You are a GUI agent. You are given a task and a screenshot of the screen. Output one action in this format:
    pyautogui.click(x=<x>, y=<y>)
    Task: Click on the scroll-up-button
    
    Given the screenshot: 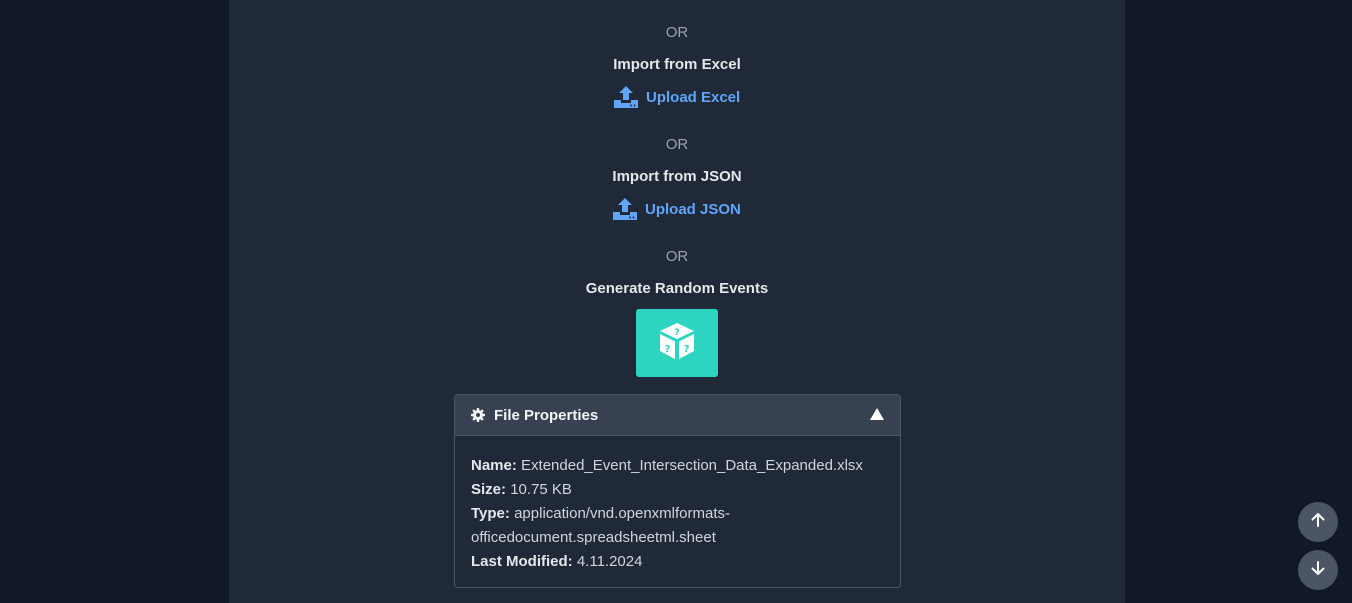 What is the action you would take?
    pyautogui.click(x=1318, y=522)
    